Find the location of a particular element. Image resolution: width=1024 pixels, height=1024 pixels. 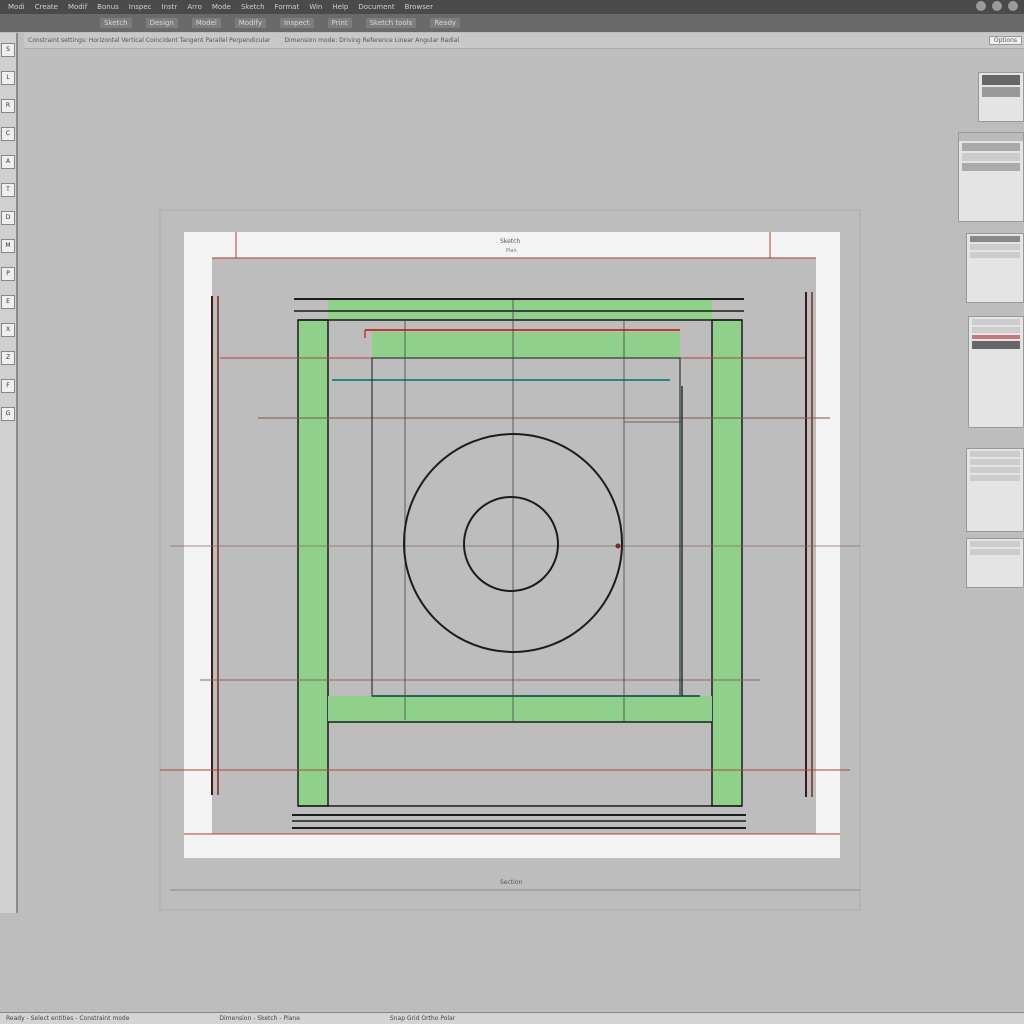

green-wall-right is located at coordinates (727, 563).